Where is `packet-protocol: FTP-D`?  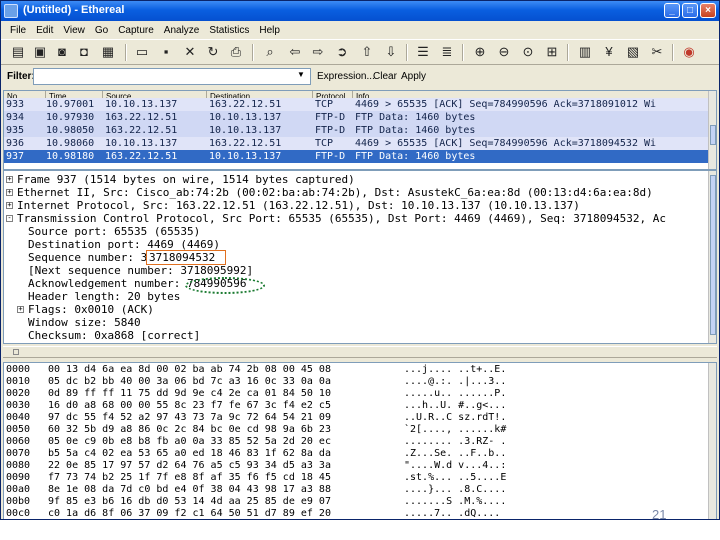
packet-protocol: FTP-D is located at coordinates (330, 117).